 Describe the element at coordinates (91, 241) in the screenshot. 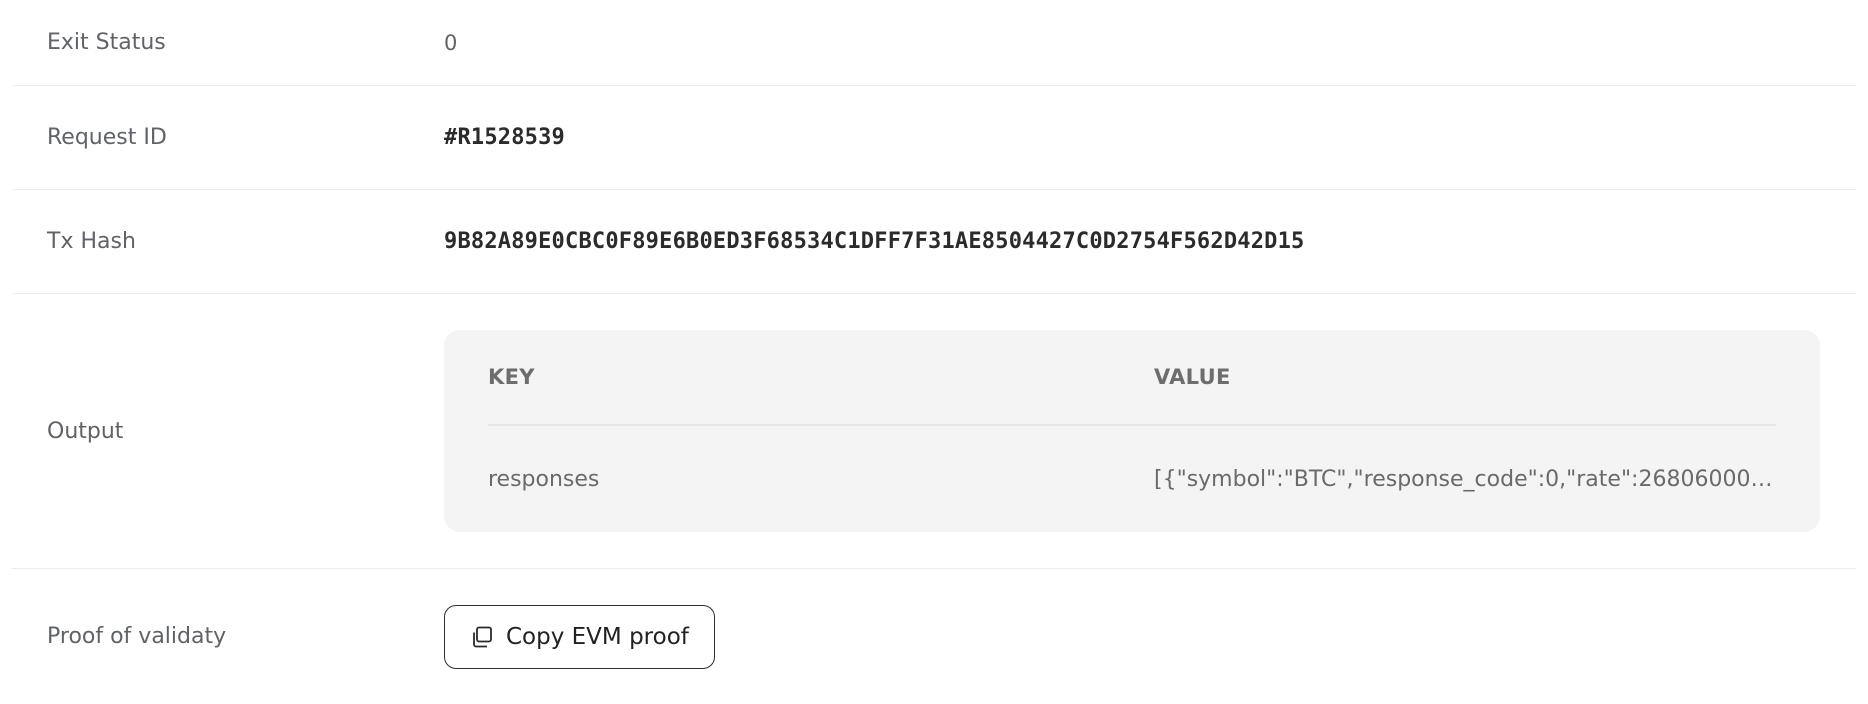

I see `tx-hash-label: Tx Hash` at that location.